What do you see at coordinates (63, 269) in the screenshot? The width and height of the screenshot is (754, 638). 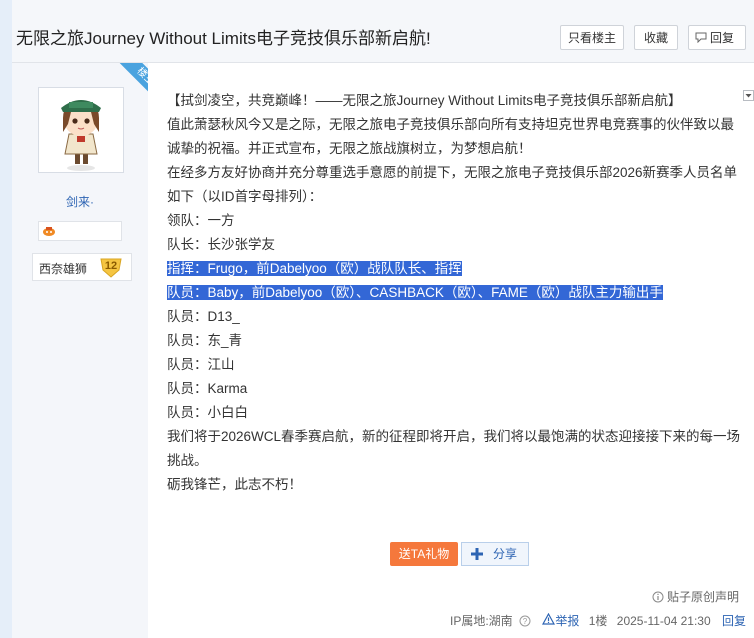 I see `level-name: 西奈雄狮` at bounding box center [63, 269].